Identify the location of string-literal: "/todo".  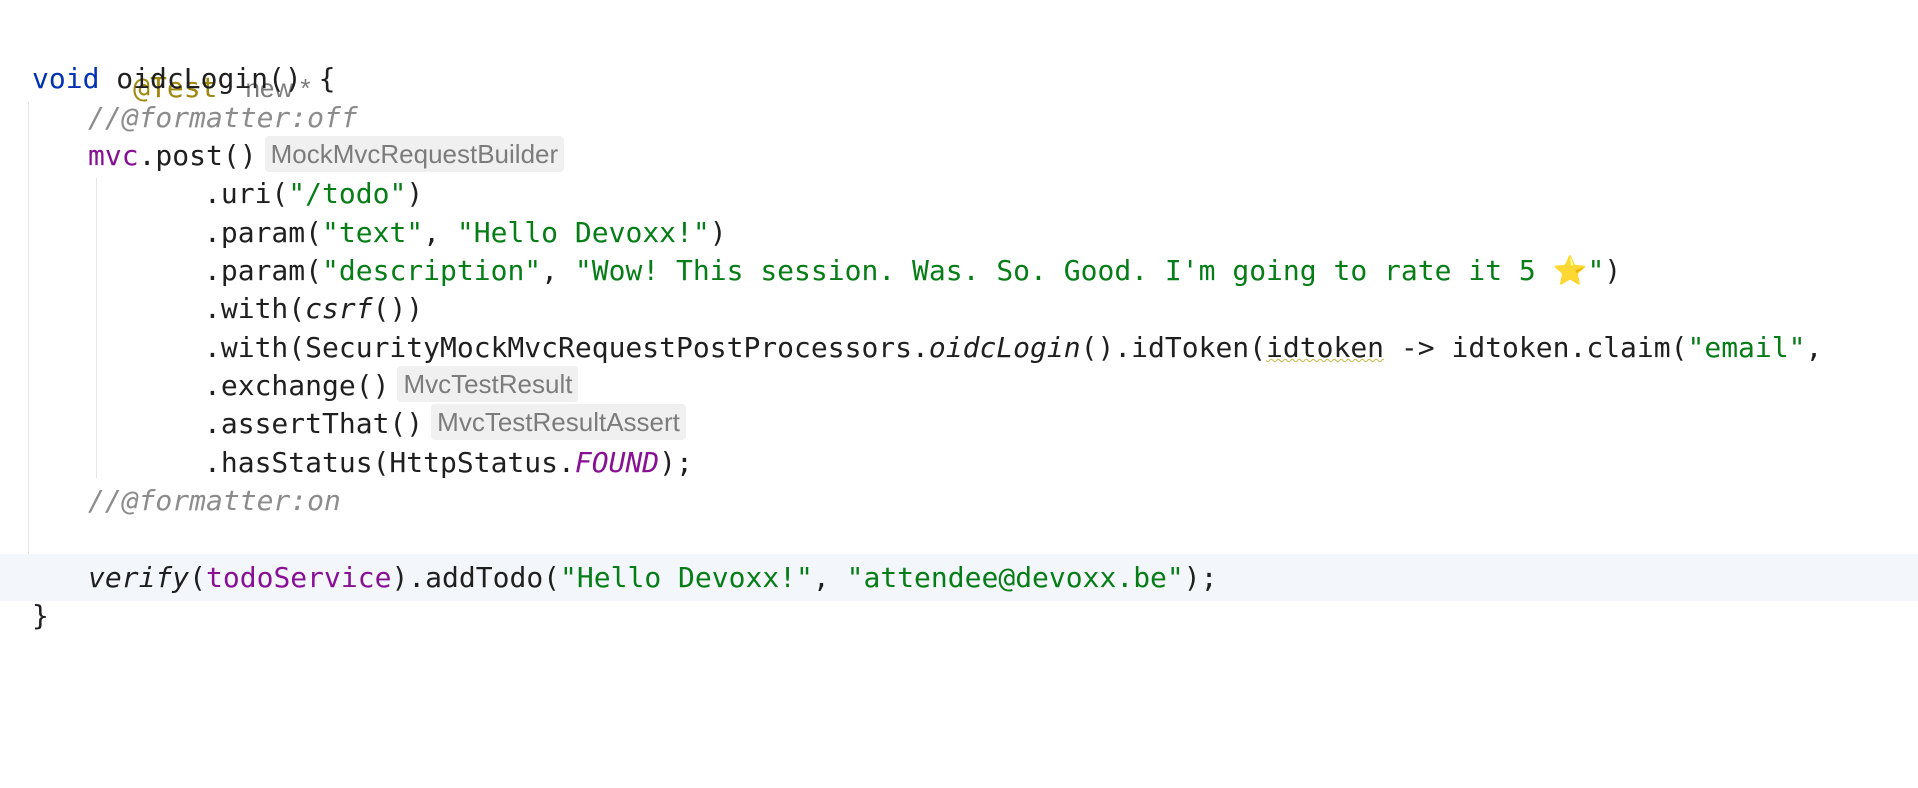
(347, 193).